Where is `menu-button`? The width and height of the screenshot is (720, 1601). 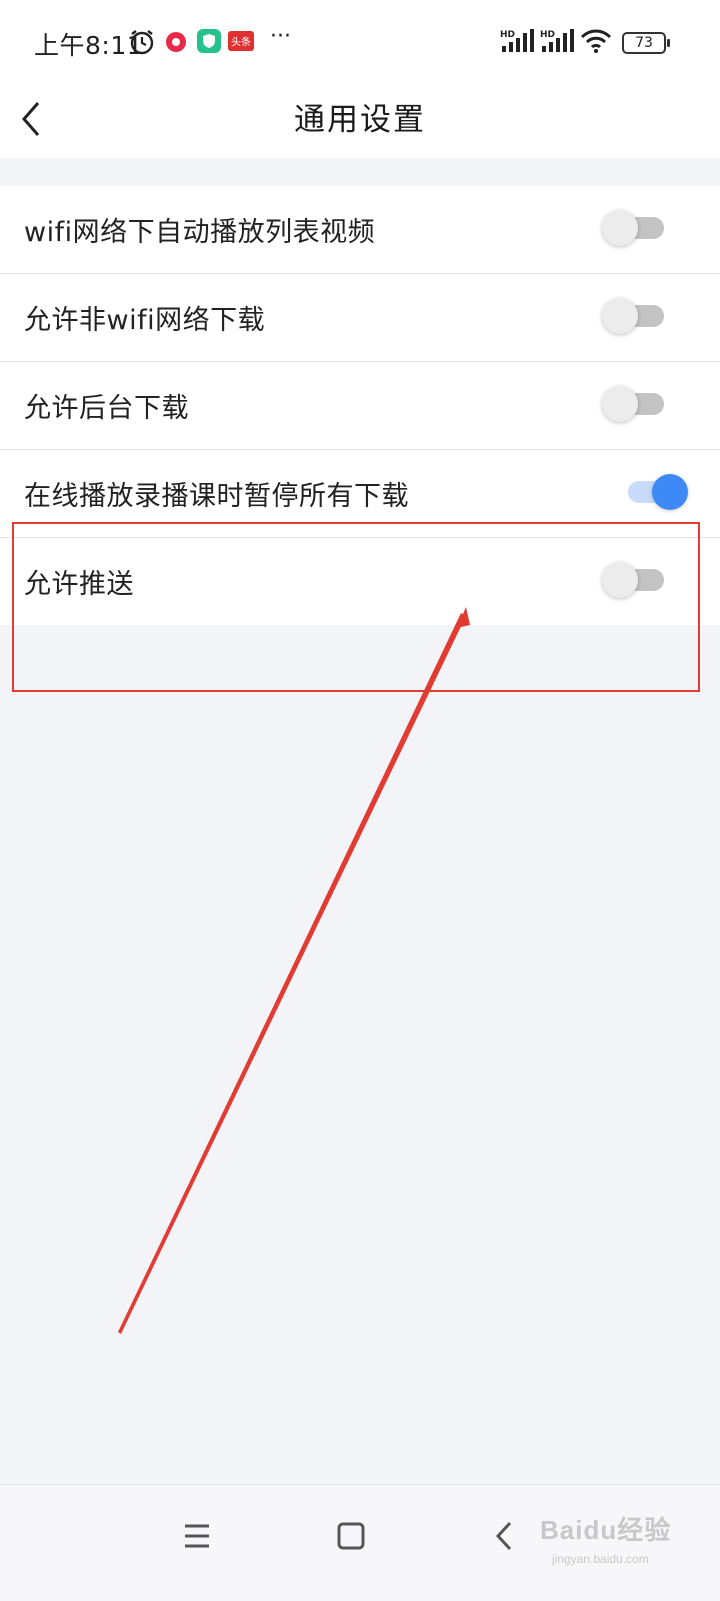
menu-button is located at coordinates (197, 1536).